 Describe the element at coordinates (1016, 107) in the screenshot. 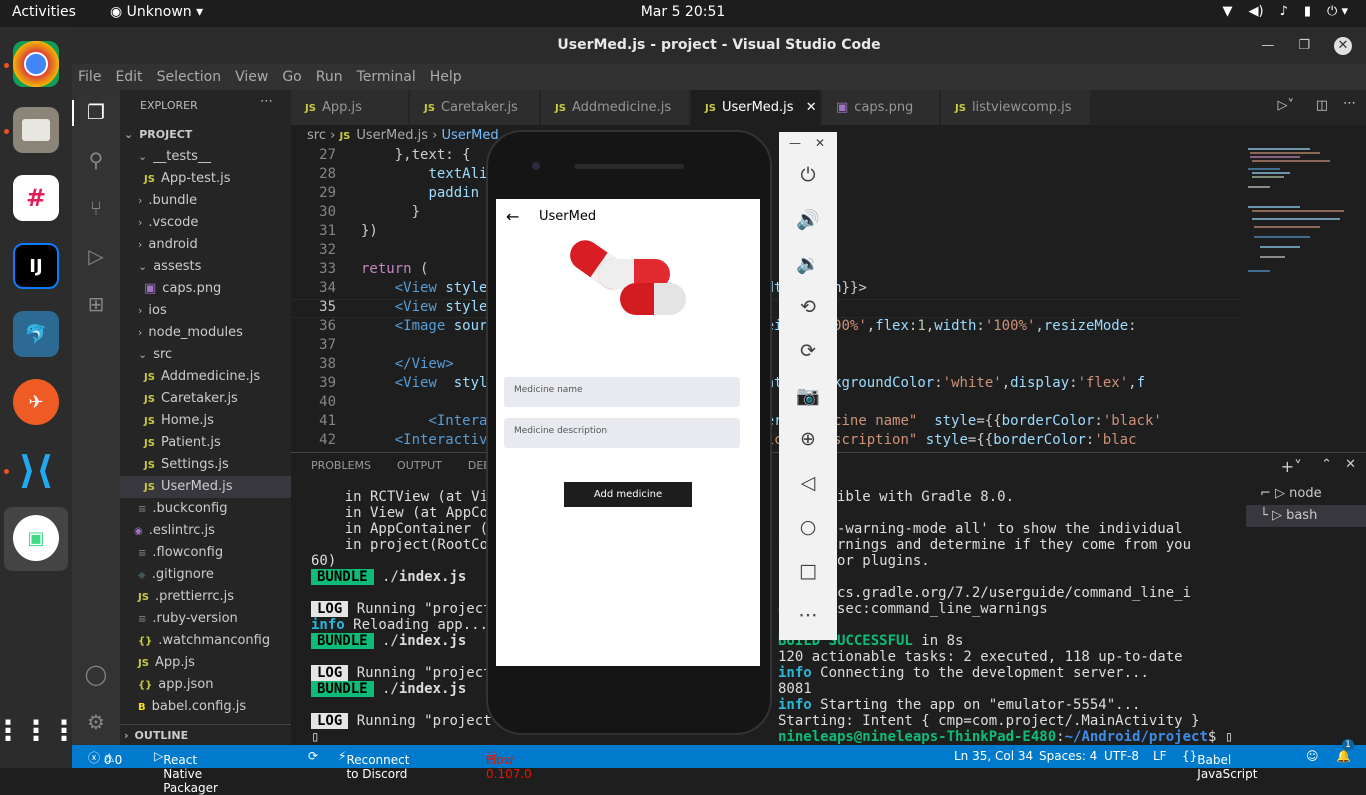

I see `tab-listviewcomp-js: JS listviewcomp.js` at that location.